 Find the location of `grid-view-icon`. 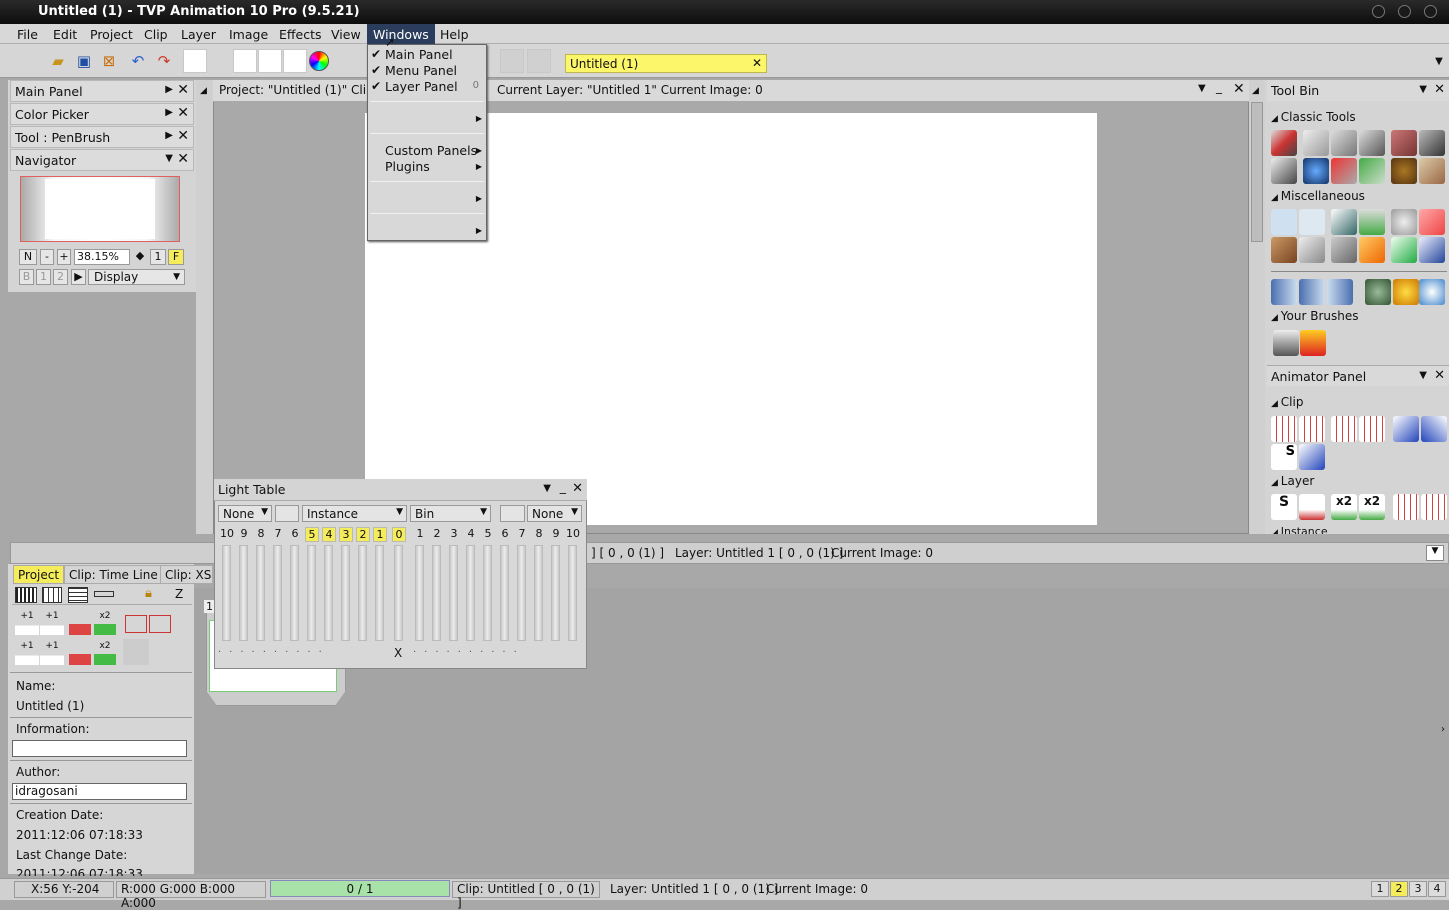

grid-view-icon is located at coordinates (26, 595).